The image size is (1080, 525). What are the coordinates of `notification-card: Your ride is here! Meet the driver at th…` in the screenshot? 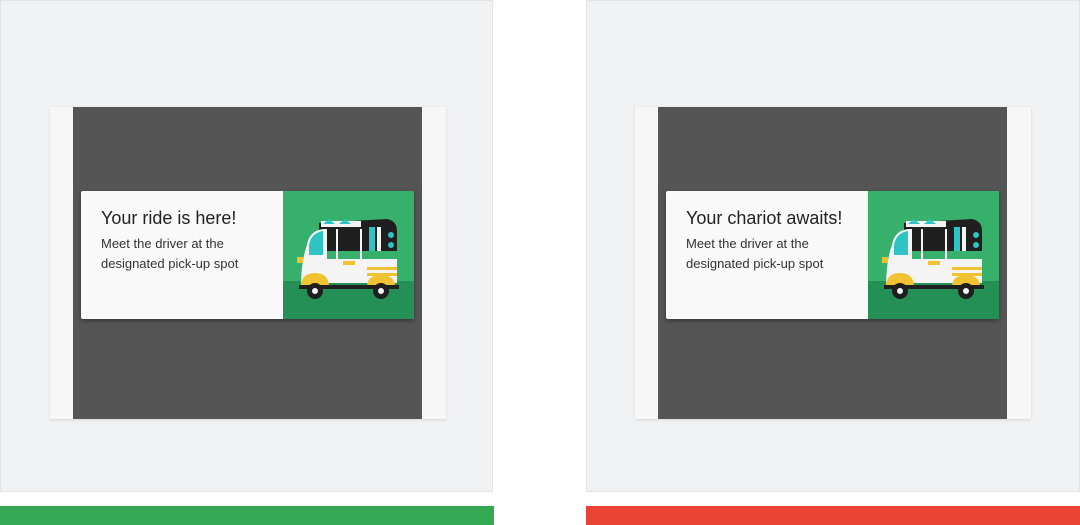 It's located at (247, 255).